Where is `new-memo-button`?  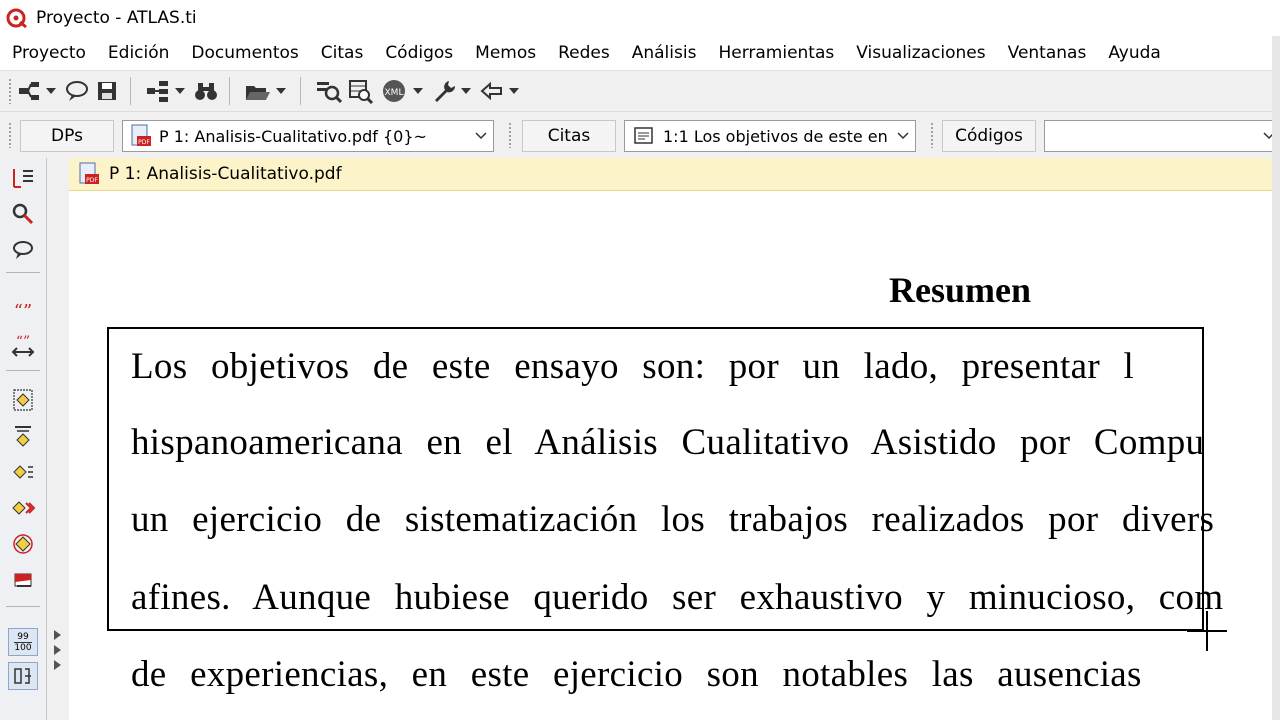 new-memo-button is located at coordinates (77, 91).